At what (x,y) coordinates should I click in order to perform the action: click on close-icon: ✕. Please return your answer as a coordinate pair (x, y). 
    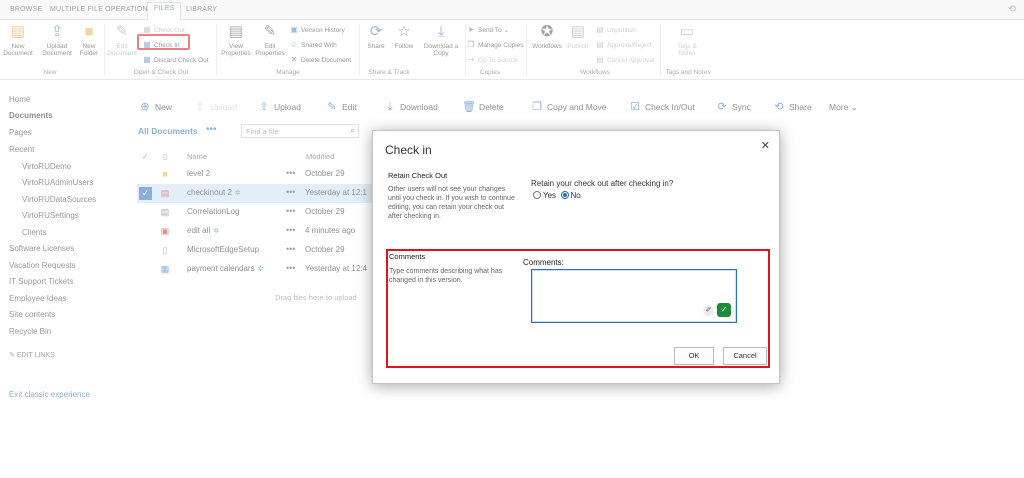
    Looking at the image, I should click on (765, 145).